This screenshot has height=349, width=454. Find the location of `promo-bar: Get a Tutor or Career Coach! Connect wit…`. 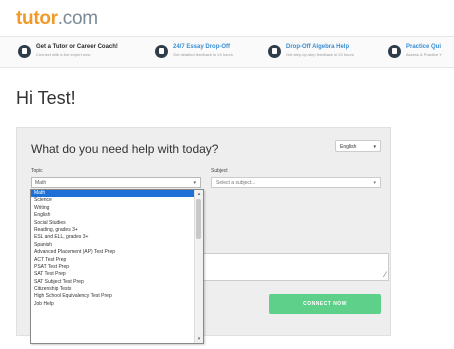

promo-bar: Get a Tutor or Career Coach! Connect wit… is located at coordinates (227, 52).